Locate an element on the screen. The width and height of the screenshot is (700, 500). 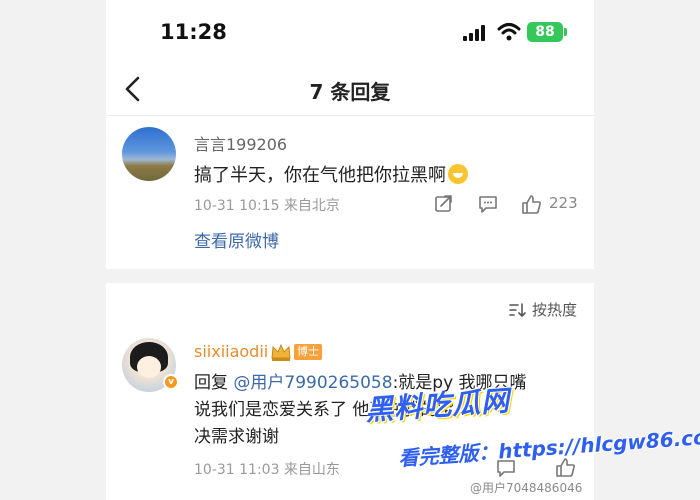
watermark-user: @用户7048486046 is located at coordinates (526, 488).